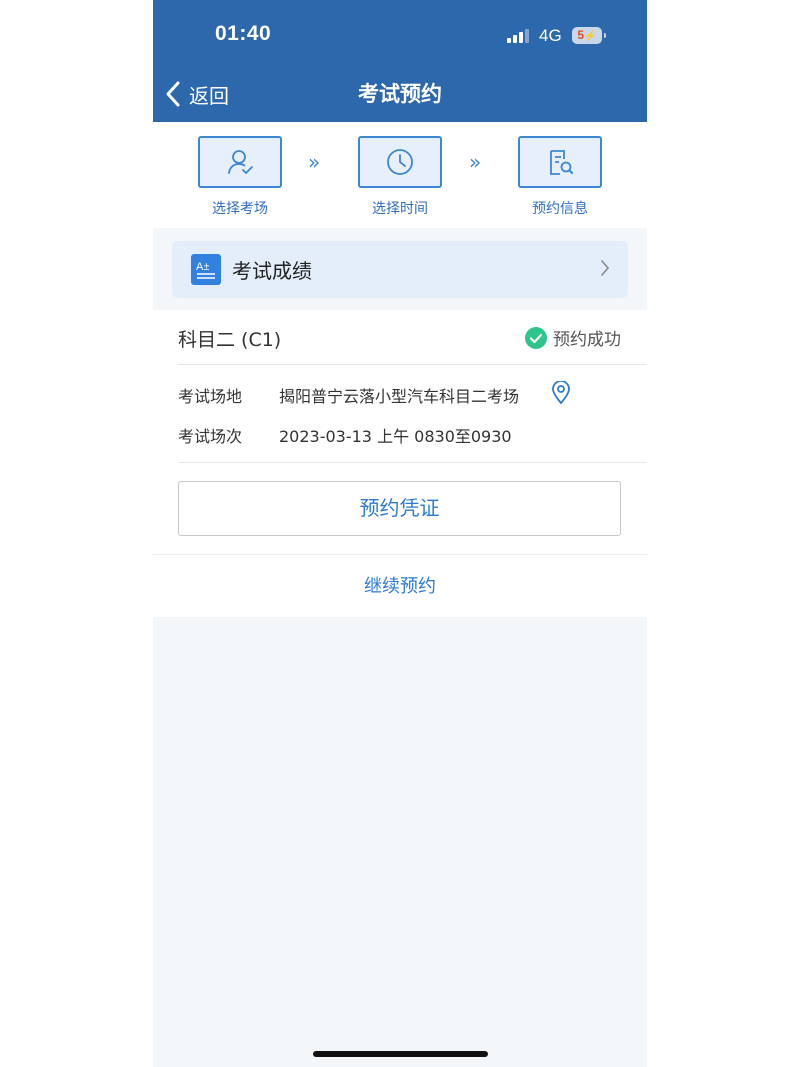 Image resolution: width=800 pixels, height=1067 pixels. What do you see at coordinates (550, 35) in the screenshot?
I see `network-type: 4G` at bounding box center [550, 35].